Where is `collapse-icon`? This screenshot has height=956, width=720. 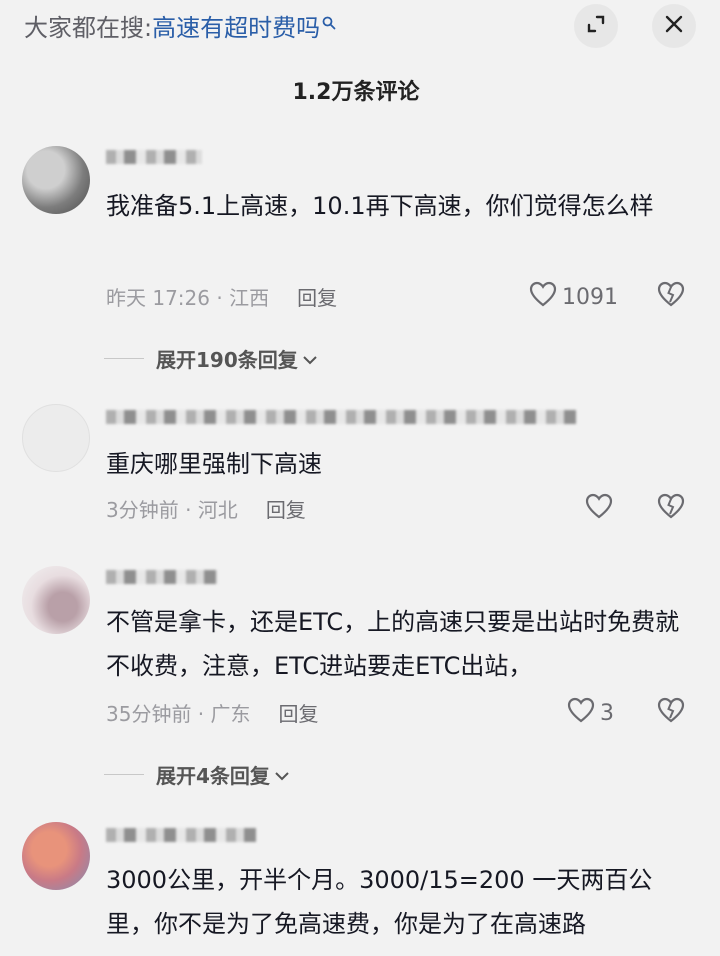
collapse-icon is located at coordinates (596, 26).